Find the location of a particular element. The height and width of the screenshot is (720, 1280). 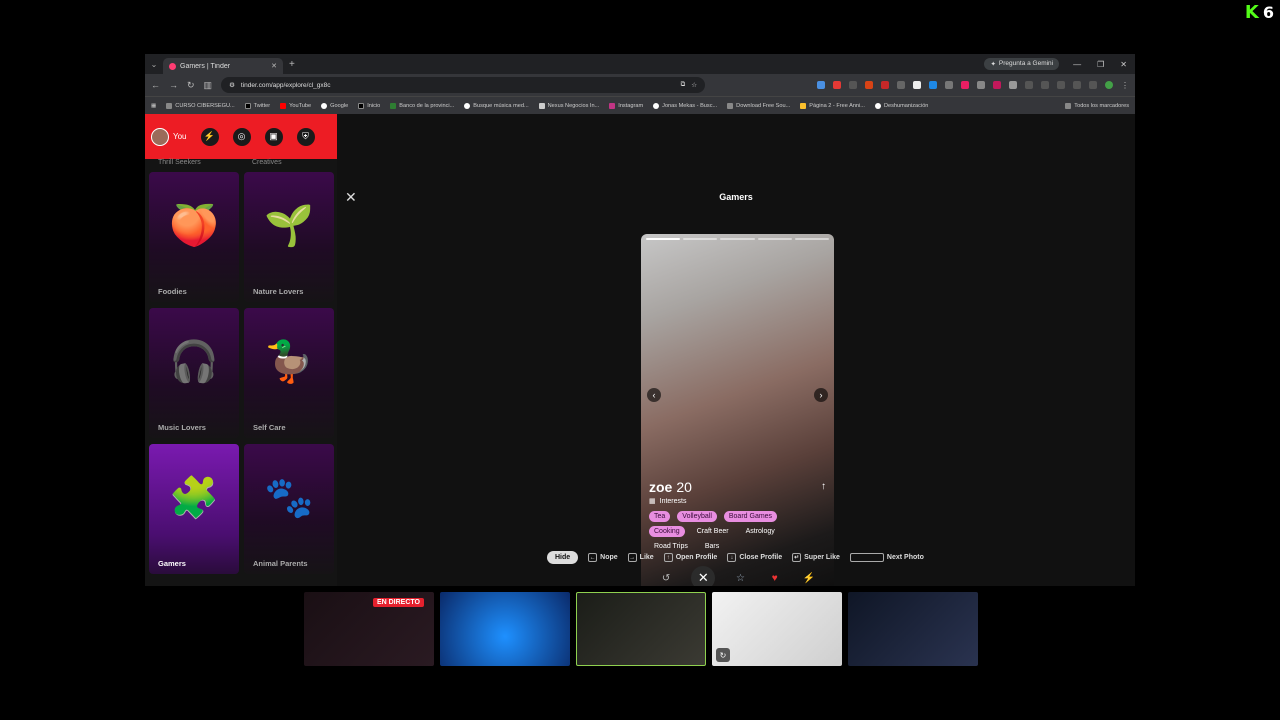

forward-icon: → is located at coordinates (173, 85).